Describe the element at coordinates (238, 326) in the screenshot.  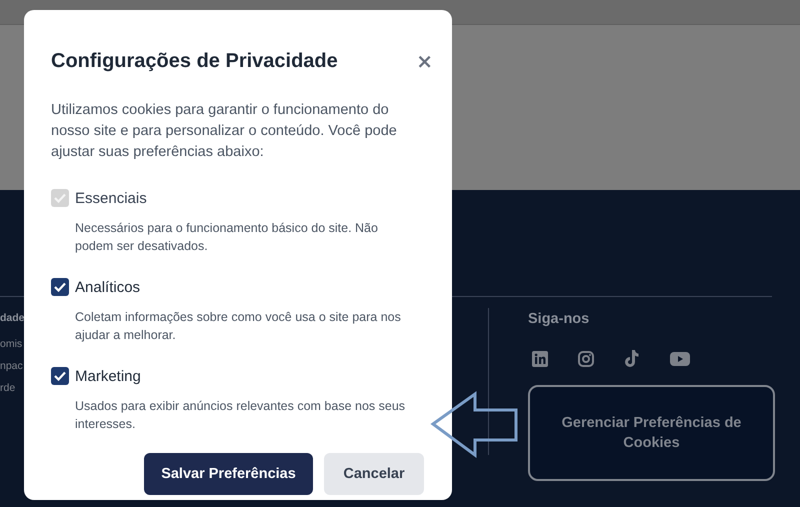
I see `option-description: Coletam informações sobre como você usa o site para nos ajudar a melhorar.` at that location.